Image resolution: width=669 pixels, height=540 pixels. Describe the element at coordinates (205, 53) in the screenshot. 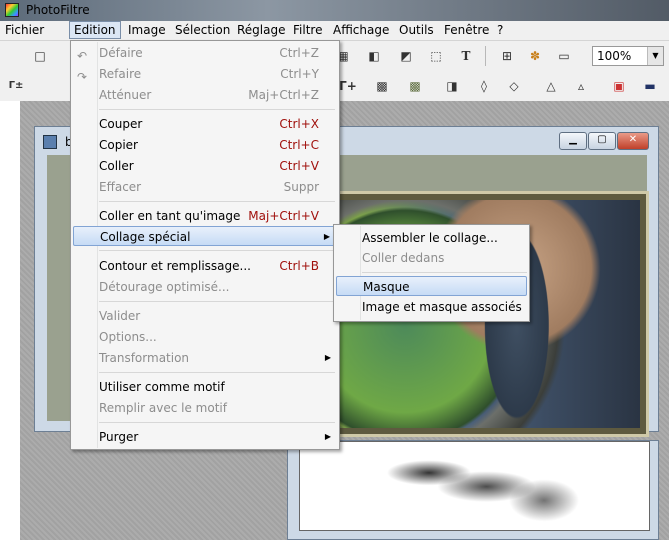

I see `menu-item-defaire: ↶ Défaire Ctrl+Z` at that location.